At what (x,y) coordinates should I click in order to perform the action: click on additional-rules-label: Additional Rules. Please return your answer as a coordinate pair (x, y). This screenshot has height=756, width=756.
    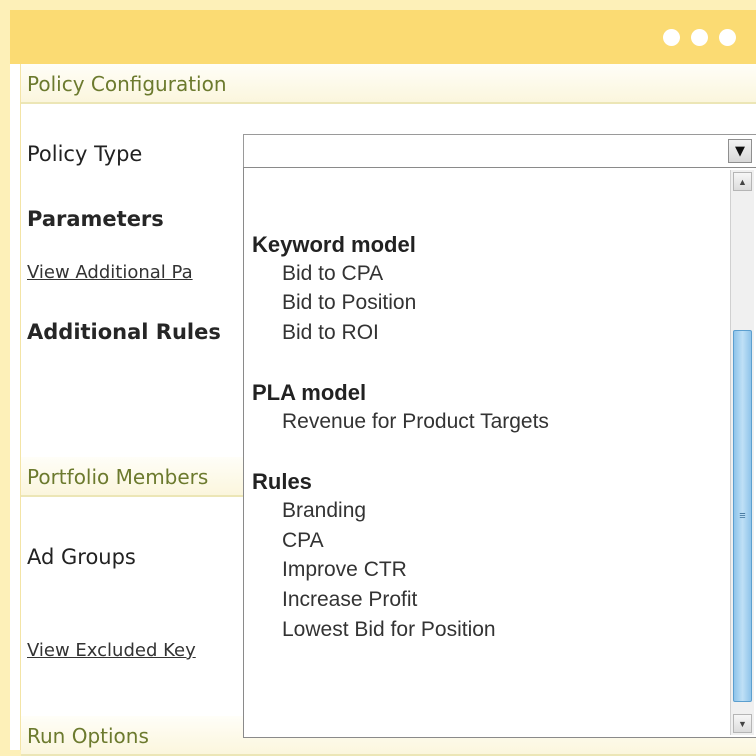
    Looking at the image, I should click on (124, 332).